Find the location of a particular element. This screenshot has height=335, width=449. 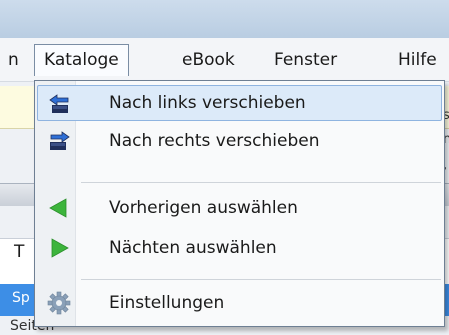

menu-fenster: Fenster is located at coordinates (305, 60).